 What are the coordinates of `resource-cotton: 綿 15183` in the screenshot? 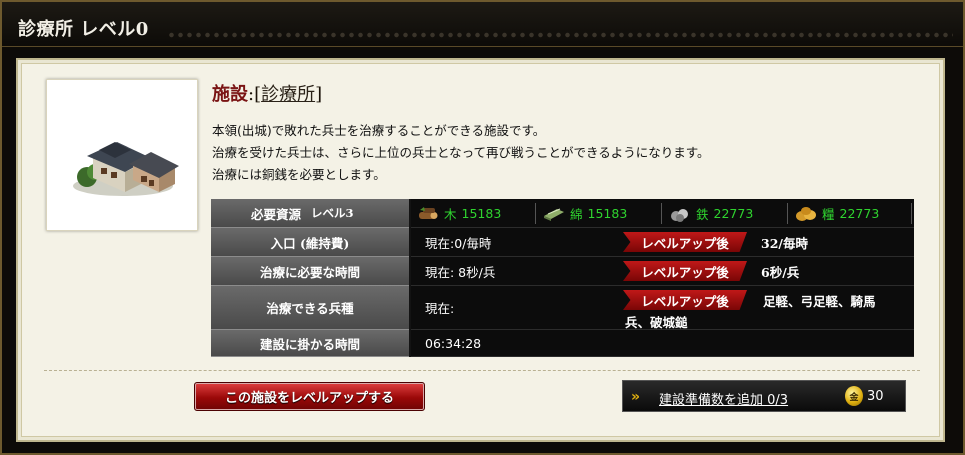 It's located at (602, 213).